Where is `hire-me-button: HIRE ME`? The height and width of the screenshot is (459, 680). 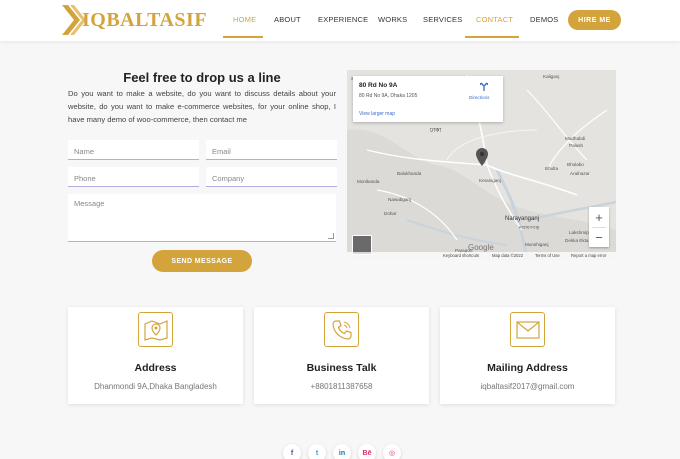
hire-me-button: HIRE ME is located at coordinates (594, 20).